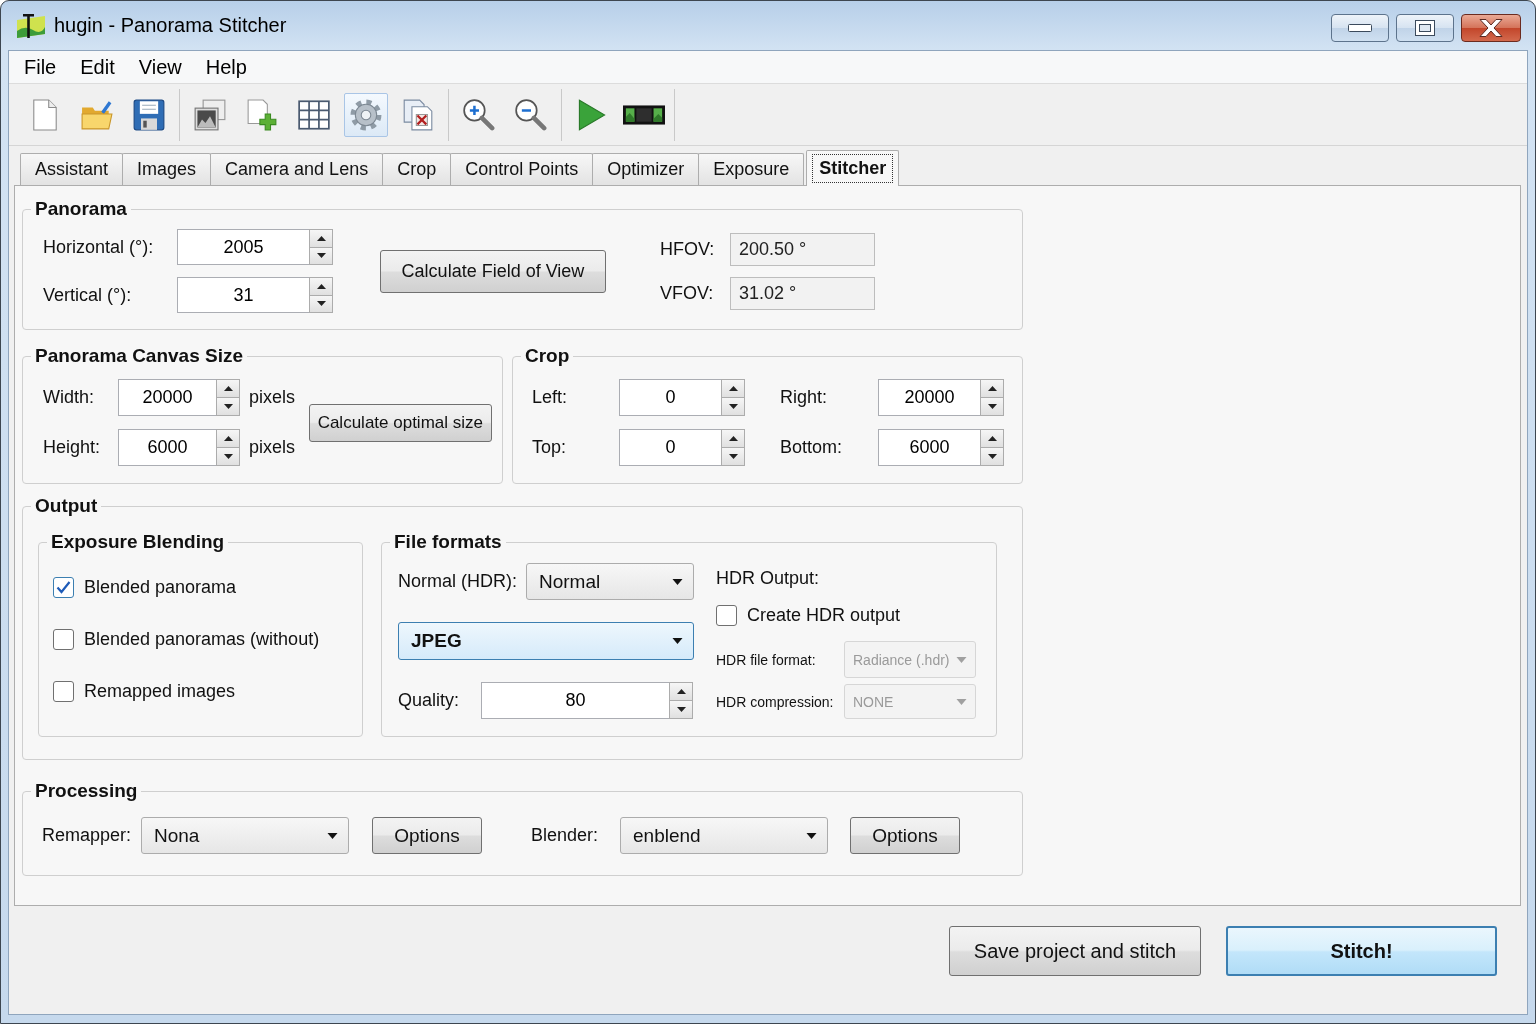  What do you see at coordinates (644, 114) in the screenshot?
I see `film-strip-icon` at bounding box center [644, 114].